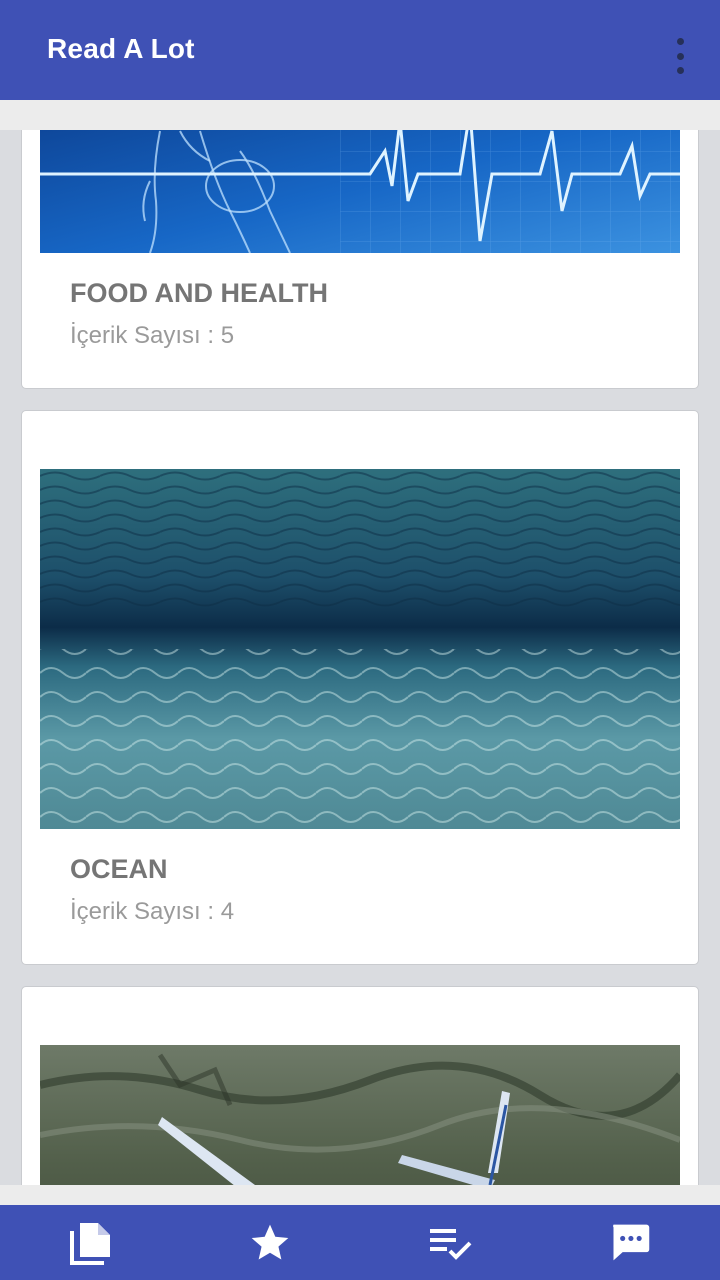  What do you see at coordinates (360, 1195) in the screenshot?
I see `bottom-divider-strip` at bounding box center [360, 1195].